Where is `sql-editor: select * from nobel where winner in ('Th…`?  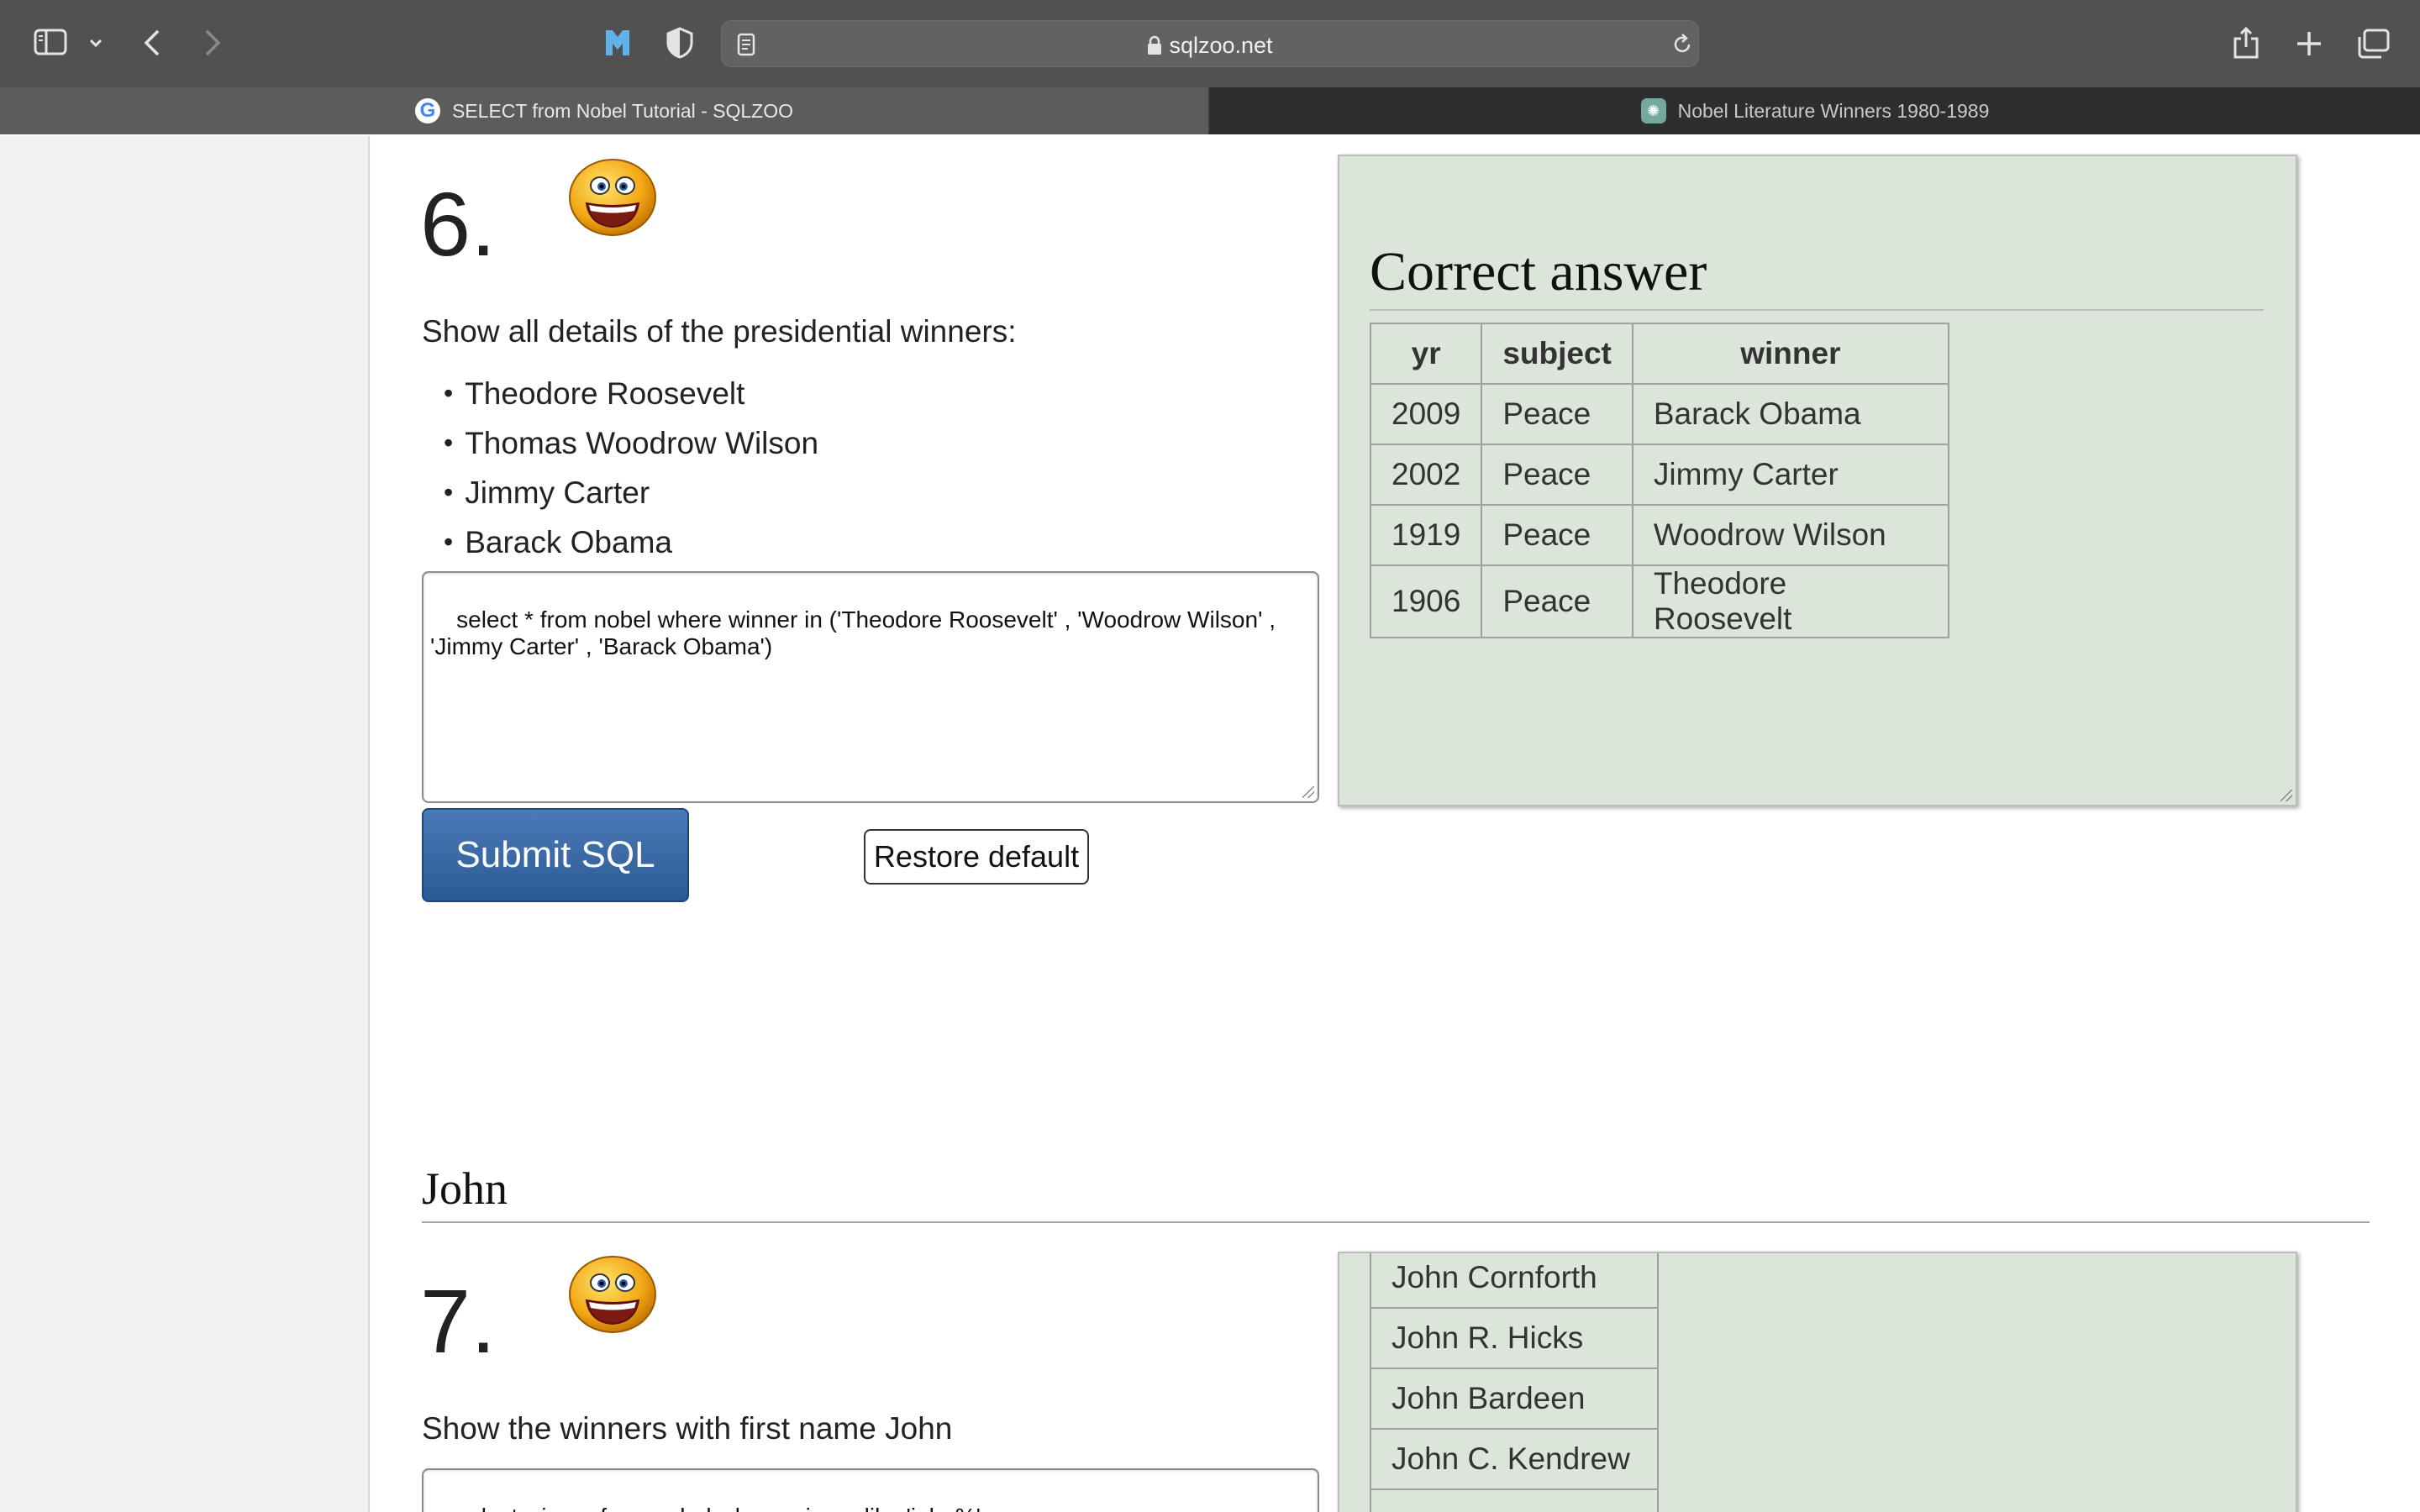
sql-editor: select * from nobel where winner in ('Th… is located at coordinates (870, 687).